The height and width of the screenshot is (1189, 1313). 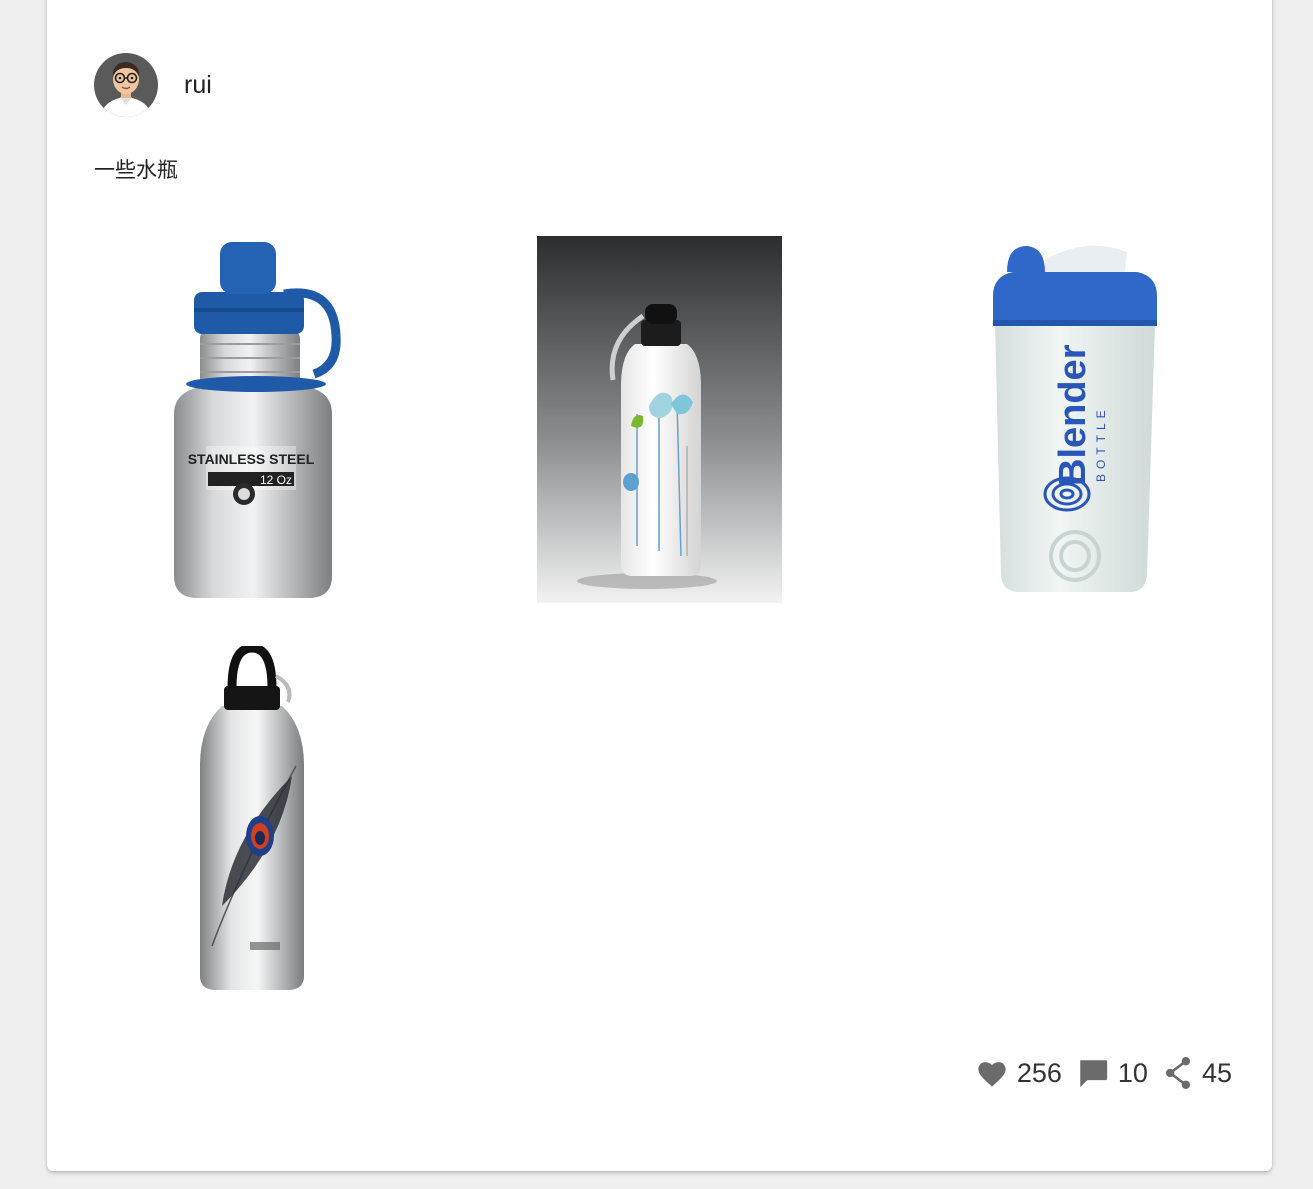 I want to click on image-peacock-feather-bottle, so click(x=252, y=821).